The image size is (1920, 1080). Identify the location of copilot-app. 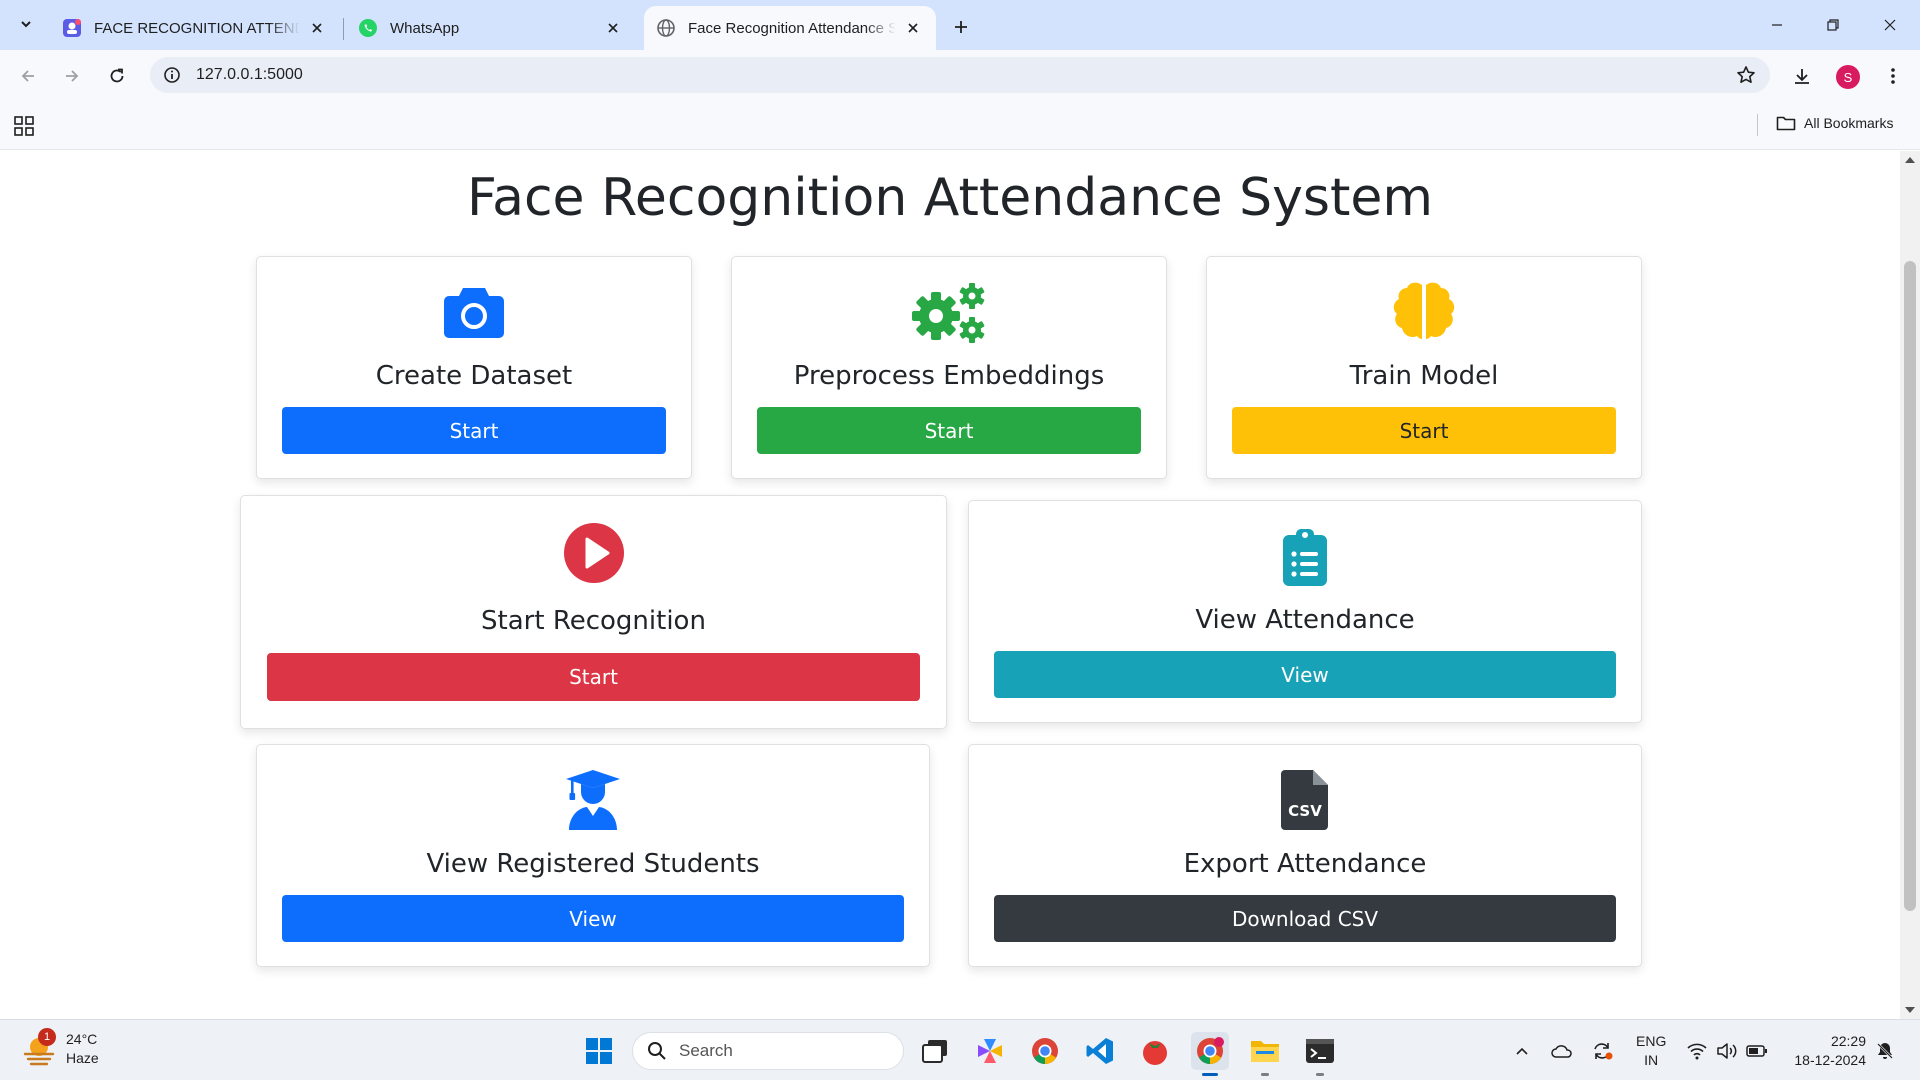
(990, 1051).